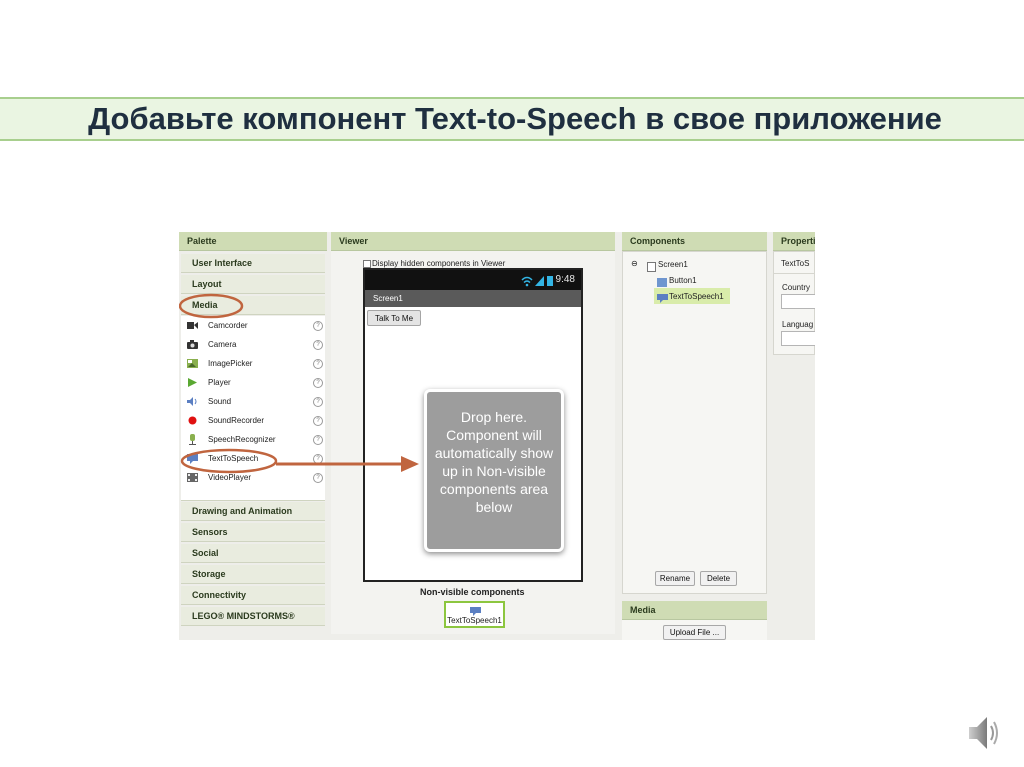 This screenshot has width=1024, height=767. Describe the element at coordinates (229, 461) in the screenshot. I see `texttospeech-highlight-ellipse` at that location.